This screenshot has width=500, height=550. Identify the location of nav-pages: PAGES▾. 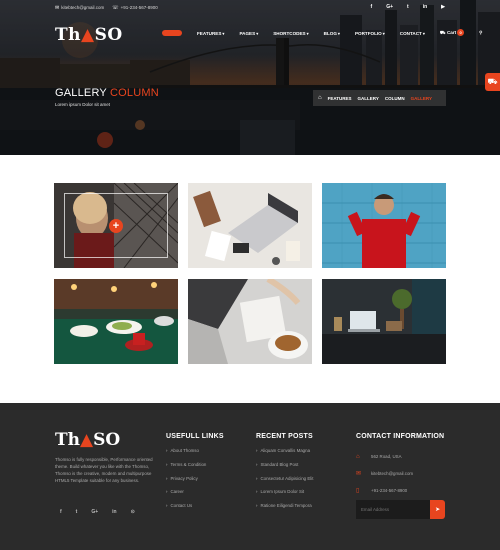
(248, 33).